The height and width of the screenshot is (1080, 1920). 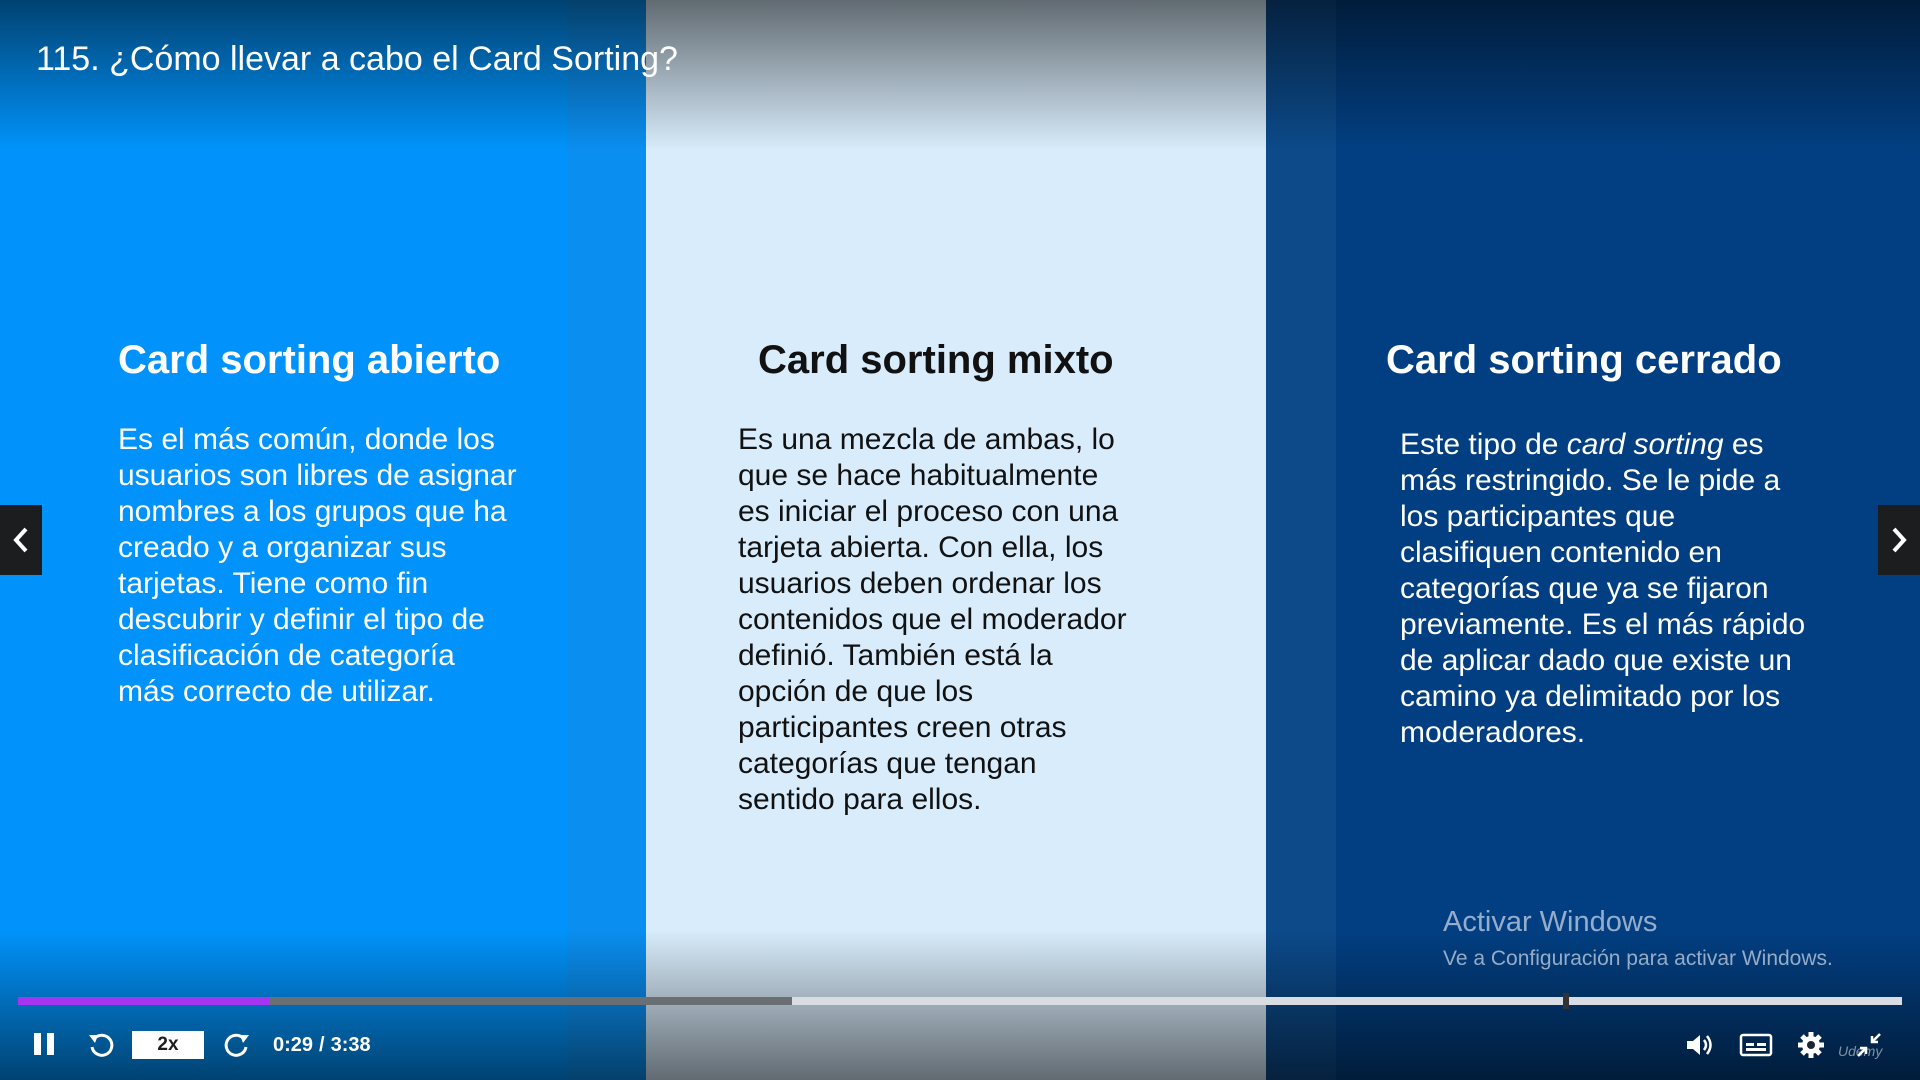 I want to click on closed-card-sorting-title: Card sorting cerrado, so click(x=1584, y=360).